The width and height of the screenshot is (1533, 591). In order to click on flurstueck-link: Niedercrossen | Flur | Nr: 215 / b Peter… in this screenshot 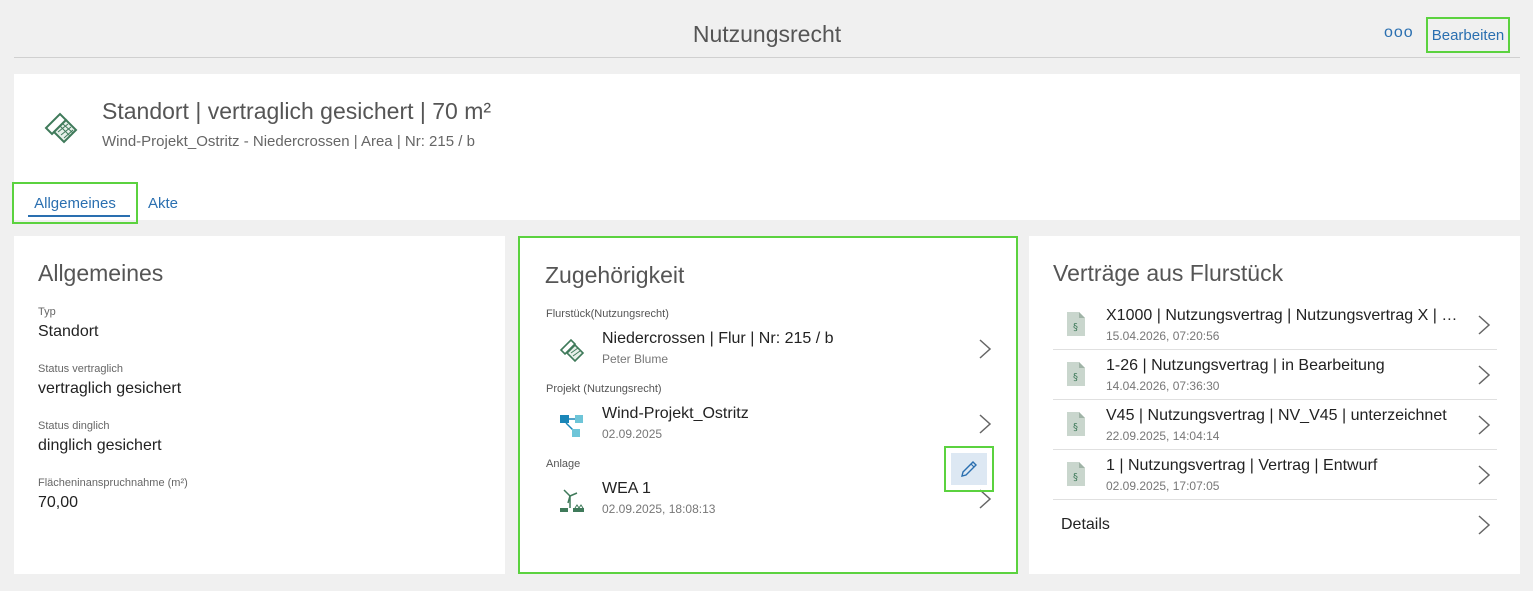, I will do `click(769, 352)`.